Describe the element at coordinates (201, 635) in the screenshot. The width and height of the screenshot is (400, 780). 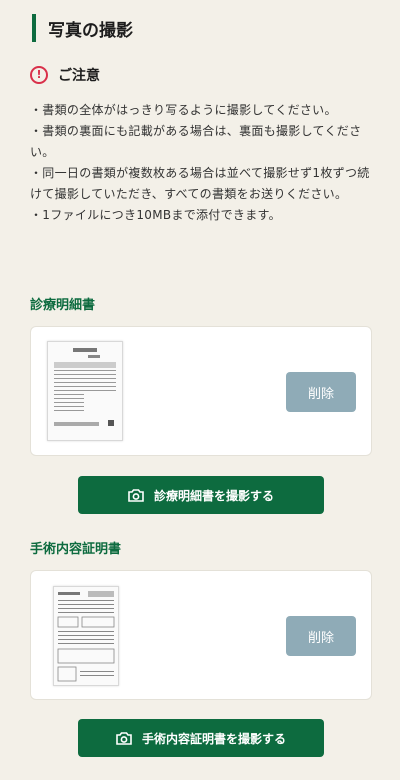
I see `photo-card-surgery-certificate: 削除` at that location.